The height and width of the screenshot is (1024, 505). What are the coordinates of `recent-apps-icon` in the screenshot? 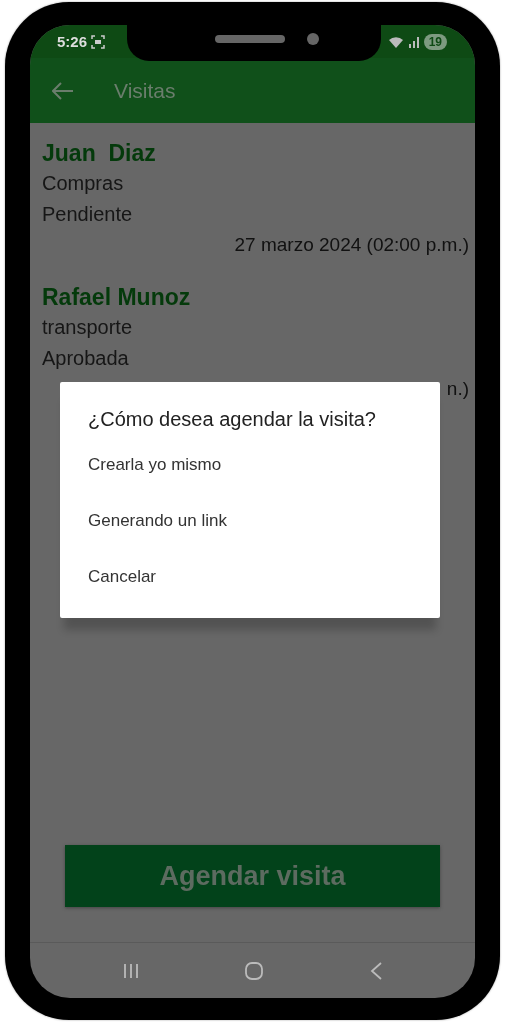 It's located at (131, 970).